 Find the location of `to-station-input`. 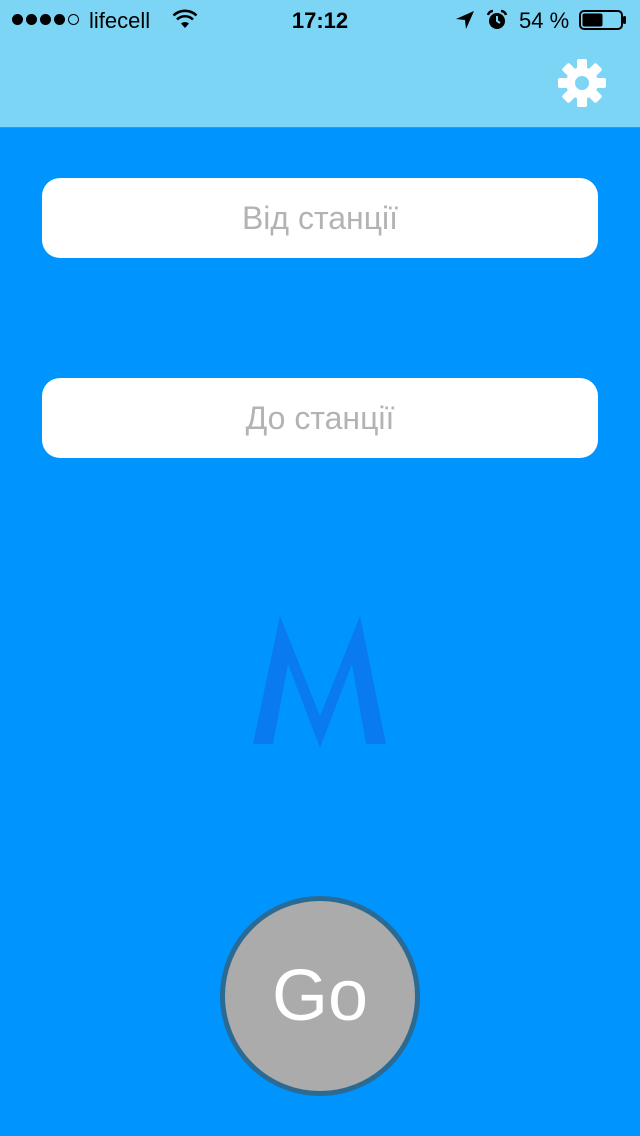

to-station-input is located at coordinates (320, 418).